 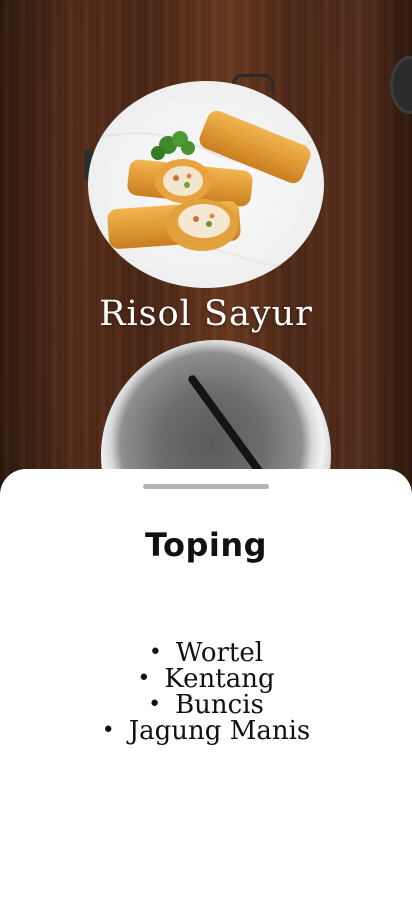 I want to click on spring-rolls-illustration, so click(x=206, y=188).